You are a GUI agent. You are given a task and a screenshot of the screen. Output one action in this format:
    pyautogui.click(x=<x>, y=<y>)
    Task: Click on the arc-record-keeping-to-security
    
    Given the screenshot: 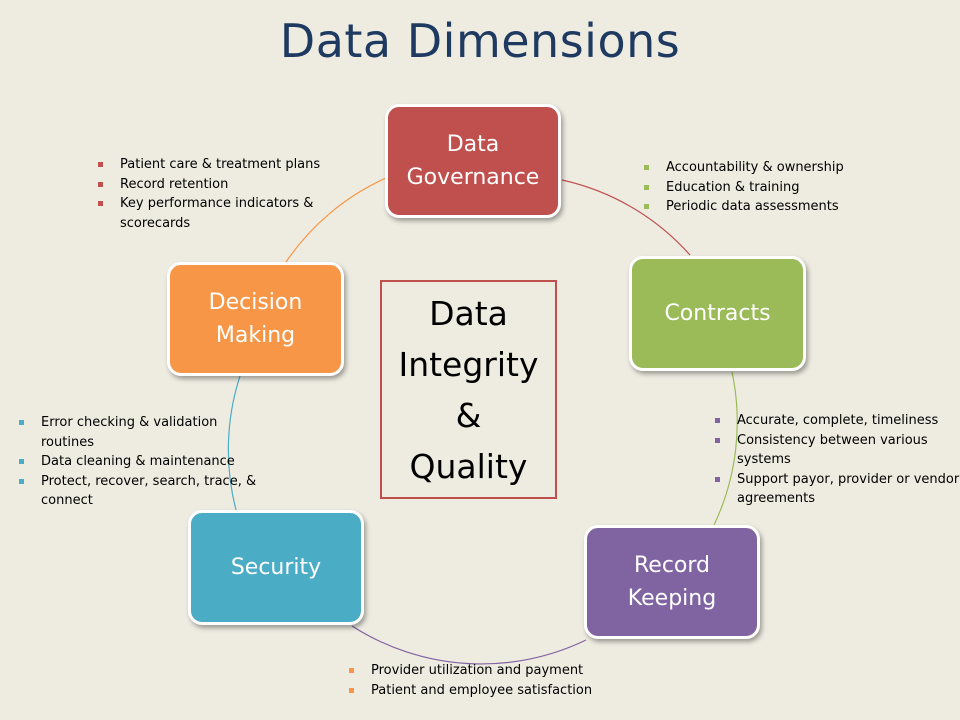 What is the action you would take?
    pyautogui.click(x=469, y=645)
    